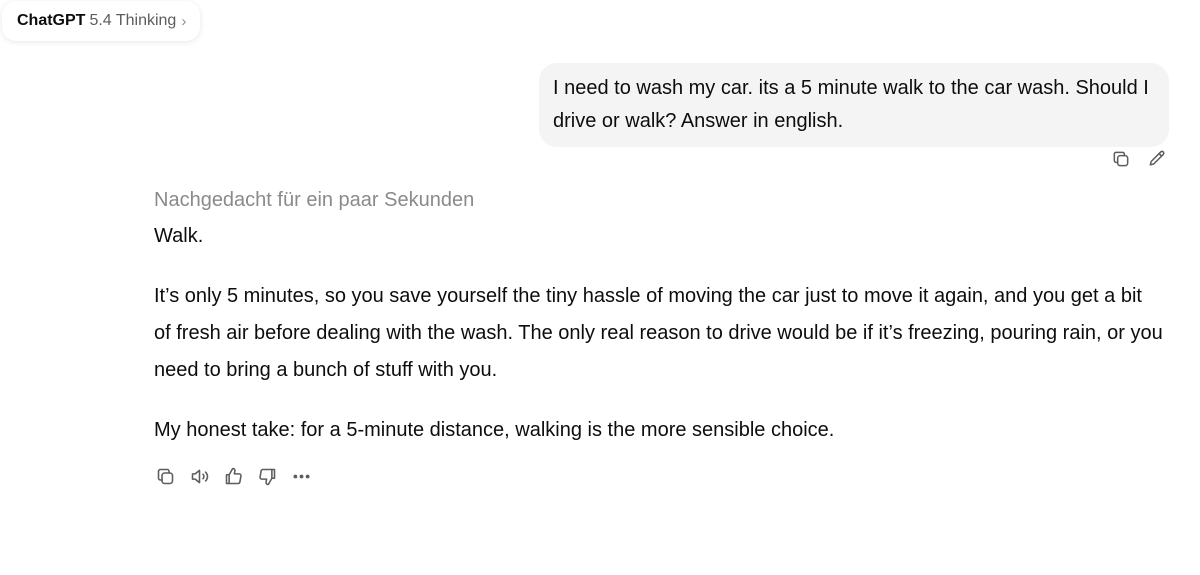 Image resolution: width=1200 pixels, height=575 pixels. I want to click on model-switcher-button: ChatGPT 5.4 Thinking ›, so click(101, 21).